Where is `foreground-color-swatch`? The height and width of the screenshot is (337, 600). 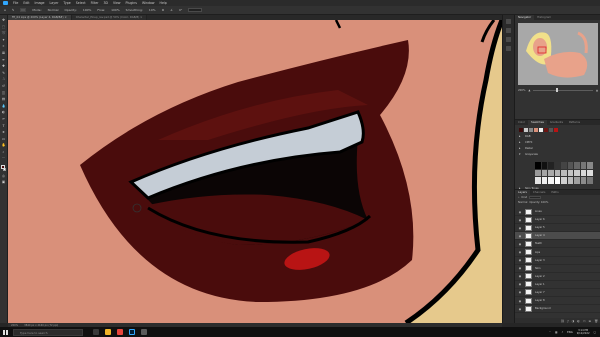 foreground-color-swatch is located at coordinates (3, 167).